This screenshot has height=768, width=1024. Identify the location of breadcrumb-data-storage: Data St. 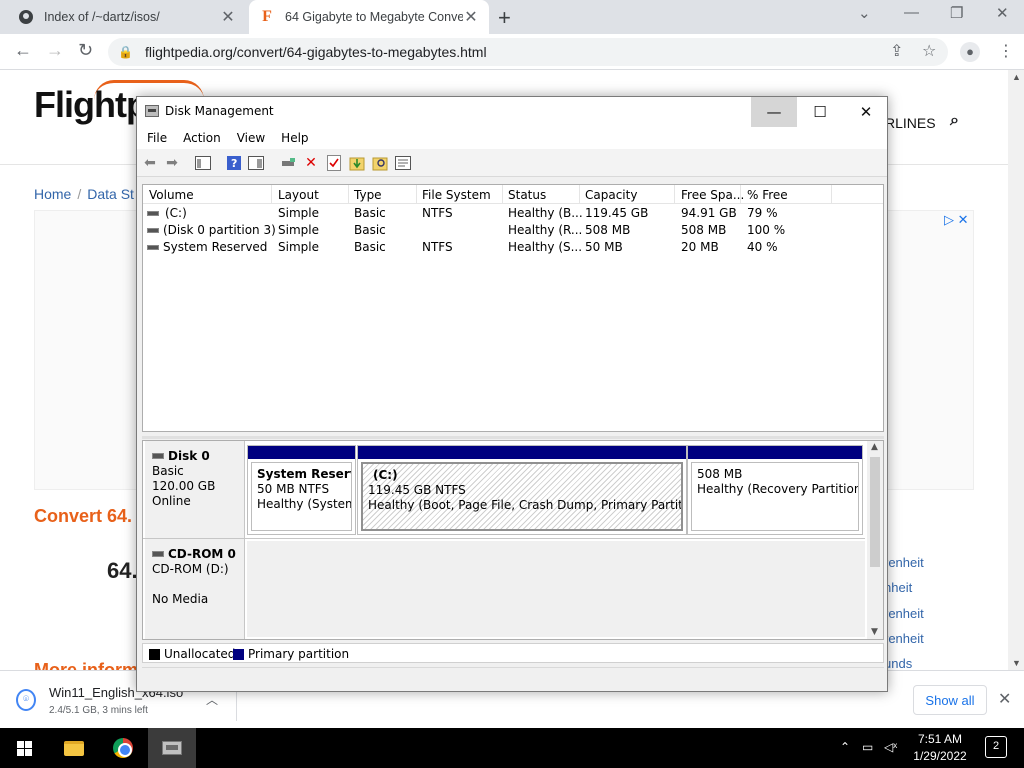
(110, 194).